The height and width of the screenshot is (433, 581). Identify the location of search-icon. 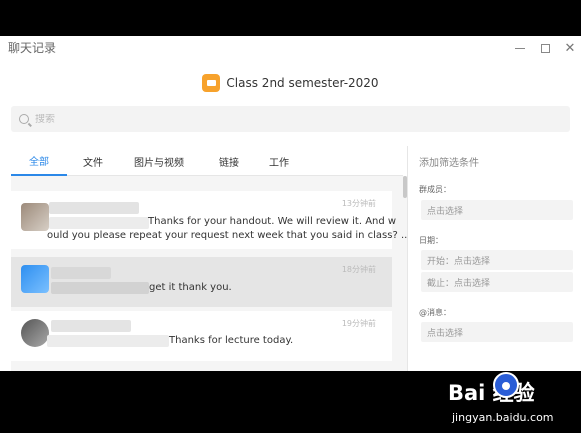
(24, 119).